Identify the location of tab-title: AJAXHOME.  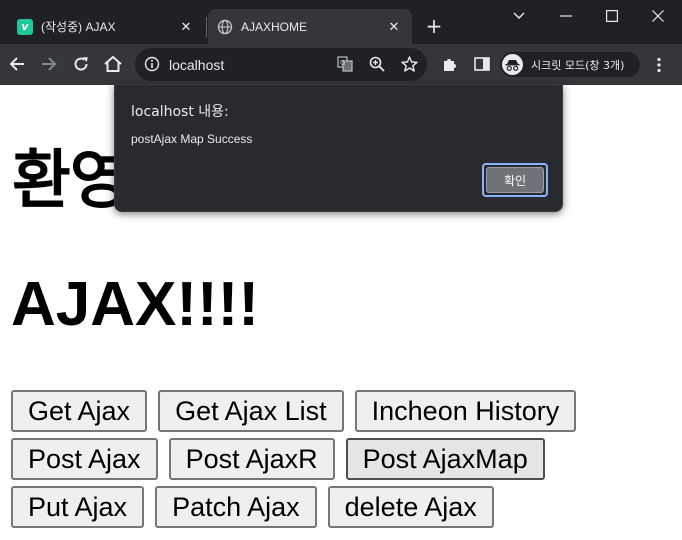
(274, 26).